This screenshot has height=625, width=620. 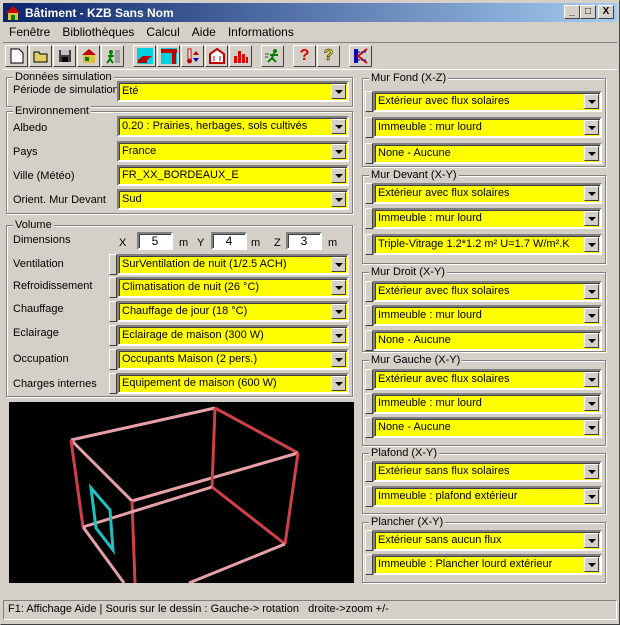 I want to click on exit-button, so click(x=112, y=56).